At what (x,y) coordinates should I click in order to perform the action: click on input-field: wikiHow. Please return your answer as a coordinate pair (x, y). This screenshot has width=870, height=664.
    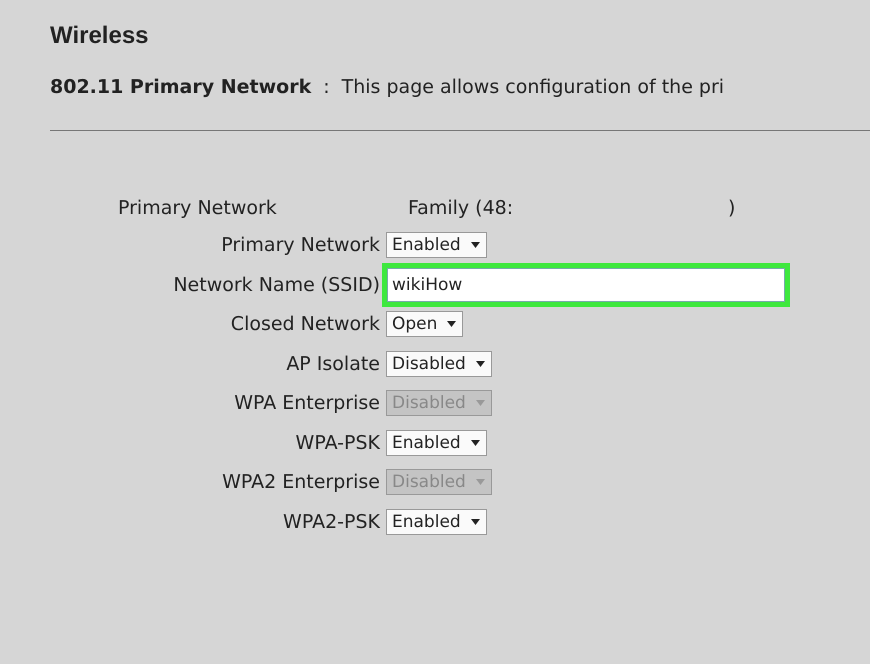
    Looking at the image, I should click on (586, 285).